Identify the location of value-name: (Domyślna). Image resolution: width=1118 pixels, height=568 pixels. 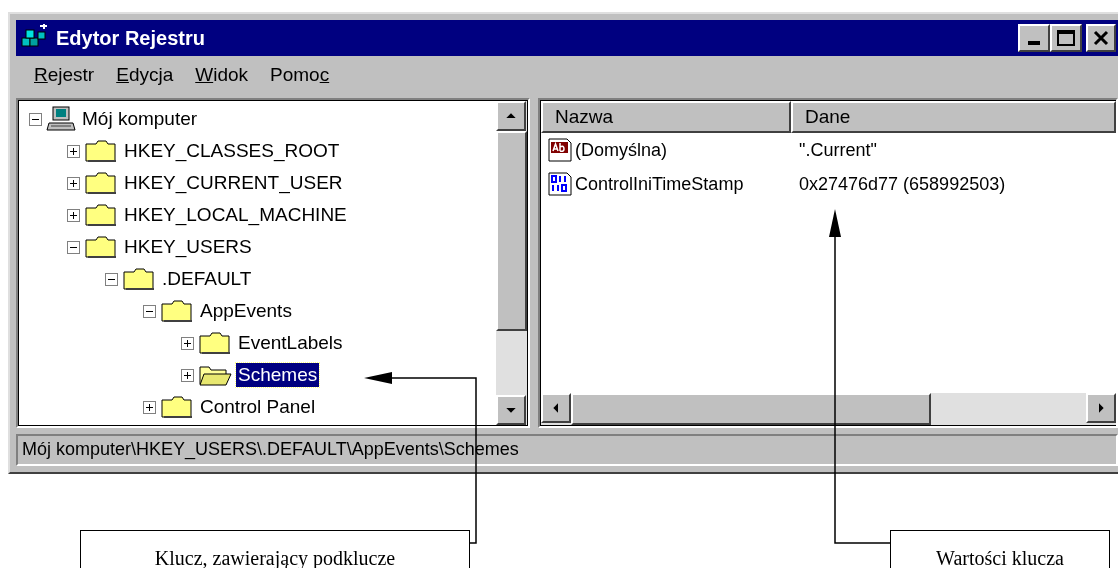
(621, 150).